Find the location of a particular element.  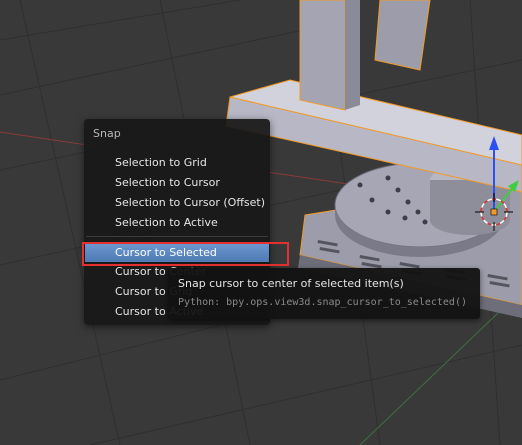

menu-item-selection-to-cursor: Selection to Cursor is located at coordinates (177, 182).